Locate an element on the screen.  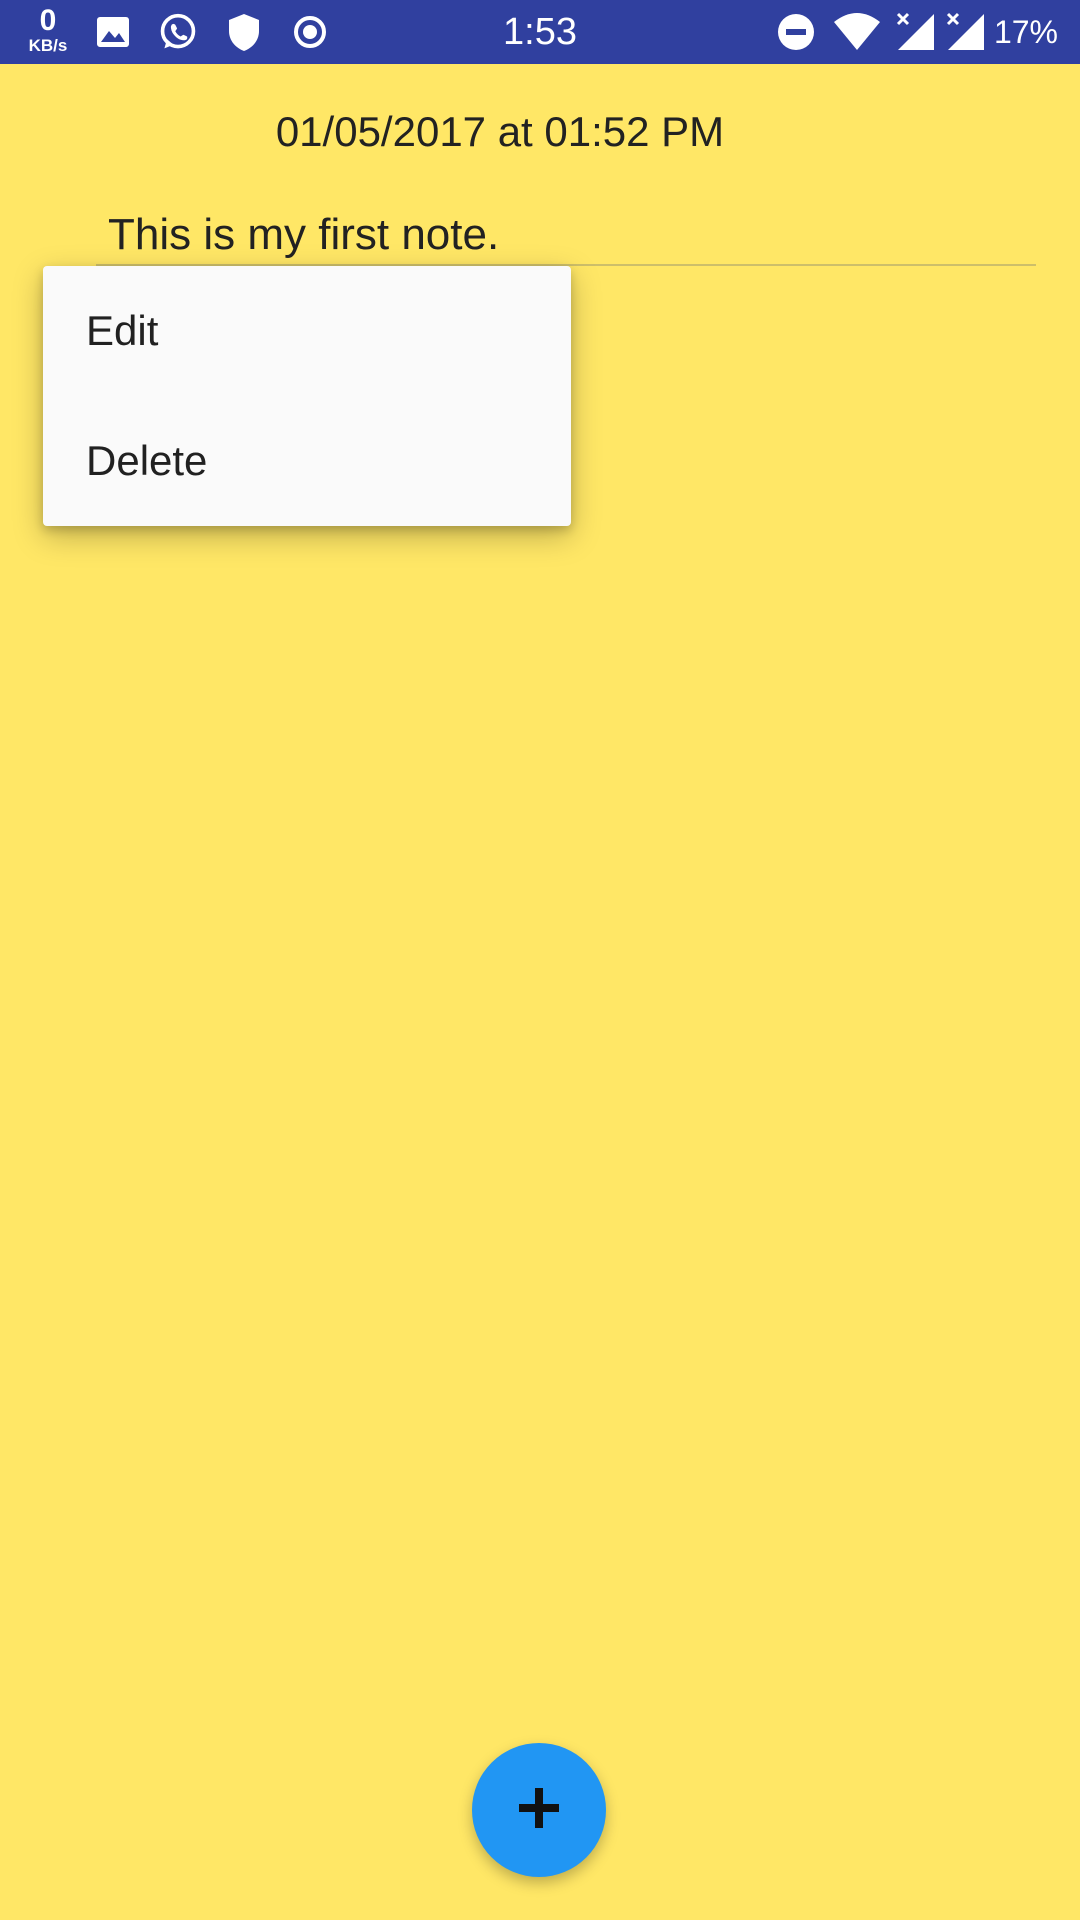
battery-level: 17% is located at coordinates (1025, 32).